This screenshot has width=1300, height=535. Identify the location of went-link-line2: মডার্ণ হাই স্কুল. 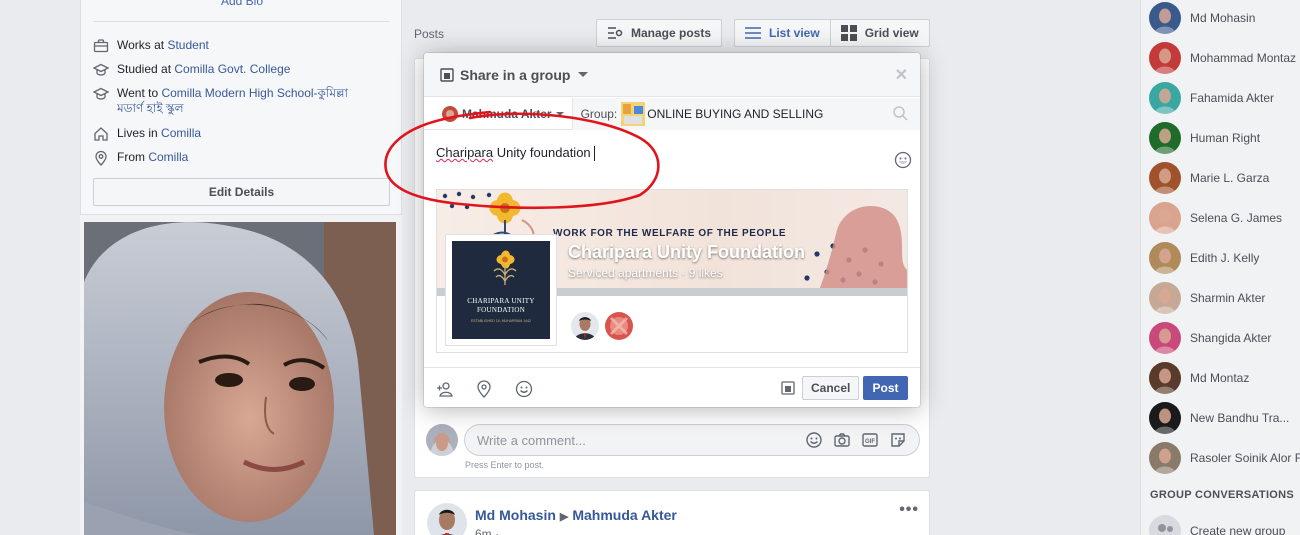
(150, 108).